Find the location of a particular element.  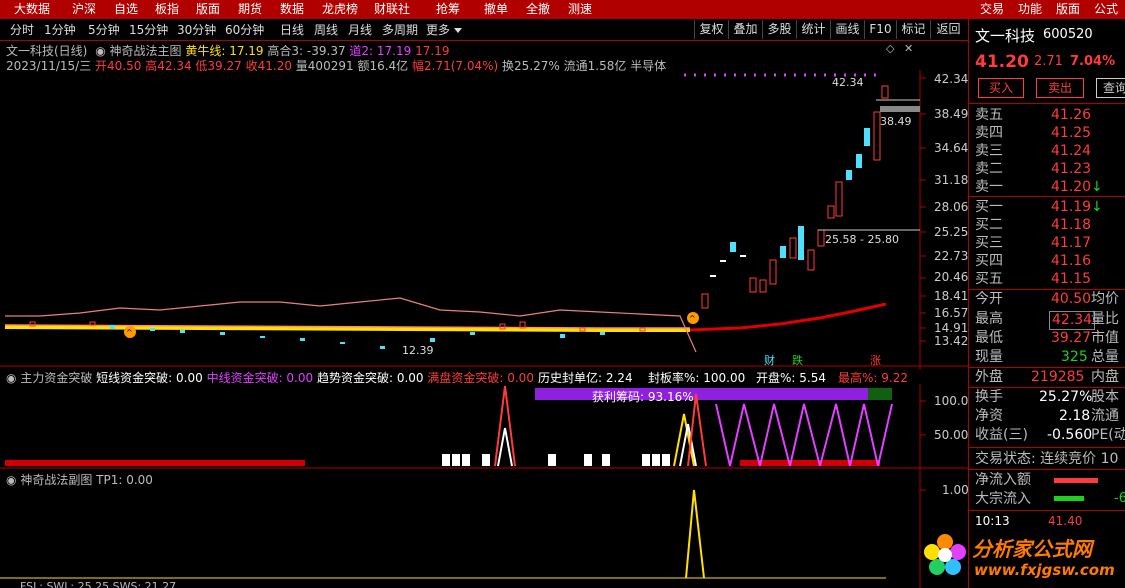

menu-item: 全撤 is located at coordinates (538, 9).